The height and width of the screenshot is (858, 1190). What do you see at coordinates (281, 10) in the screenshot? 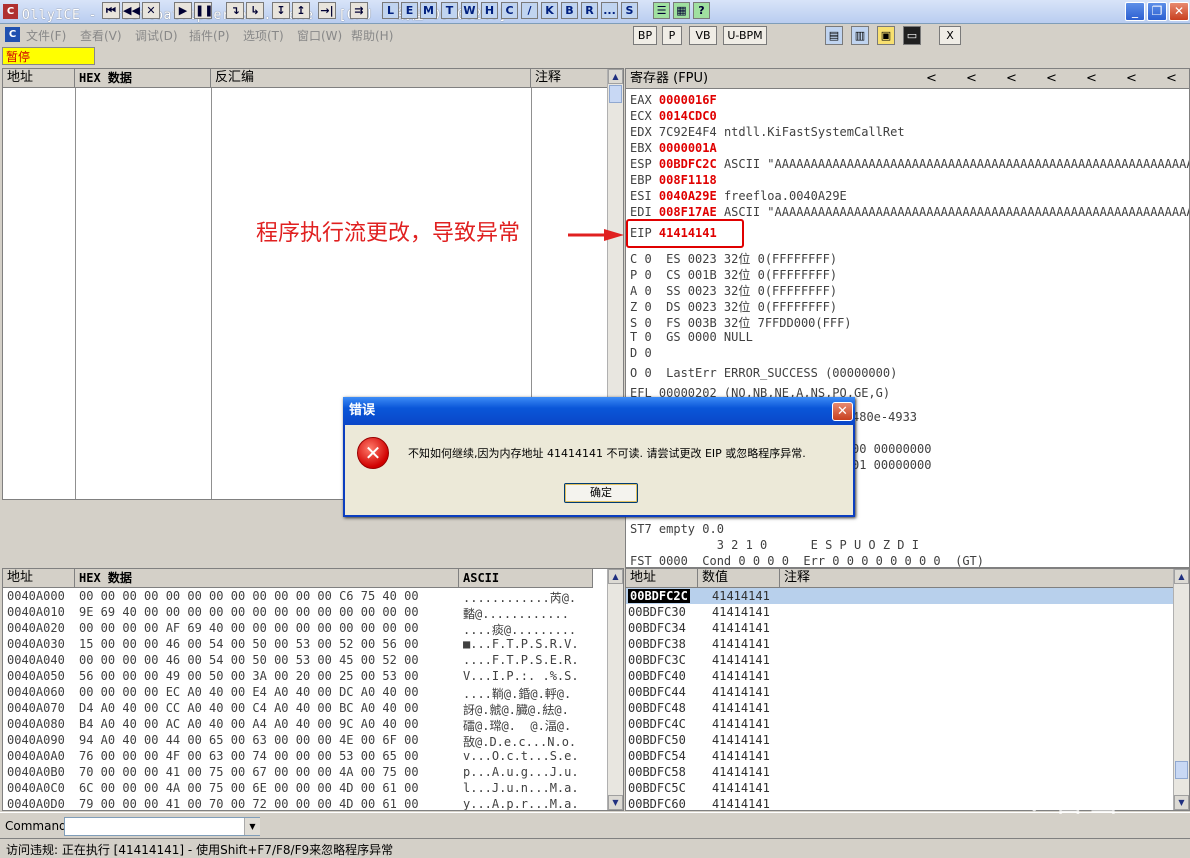
I see `trace-into-button: ↧` at bounding box center [281, 10].